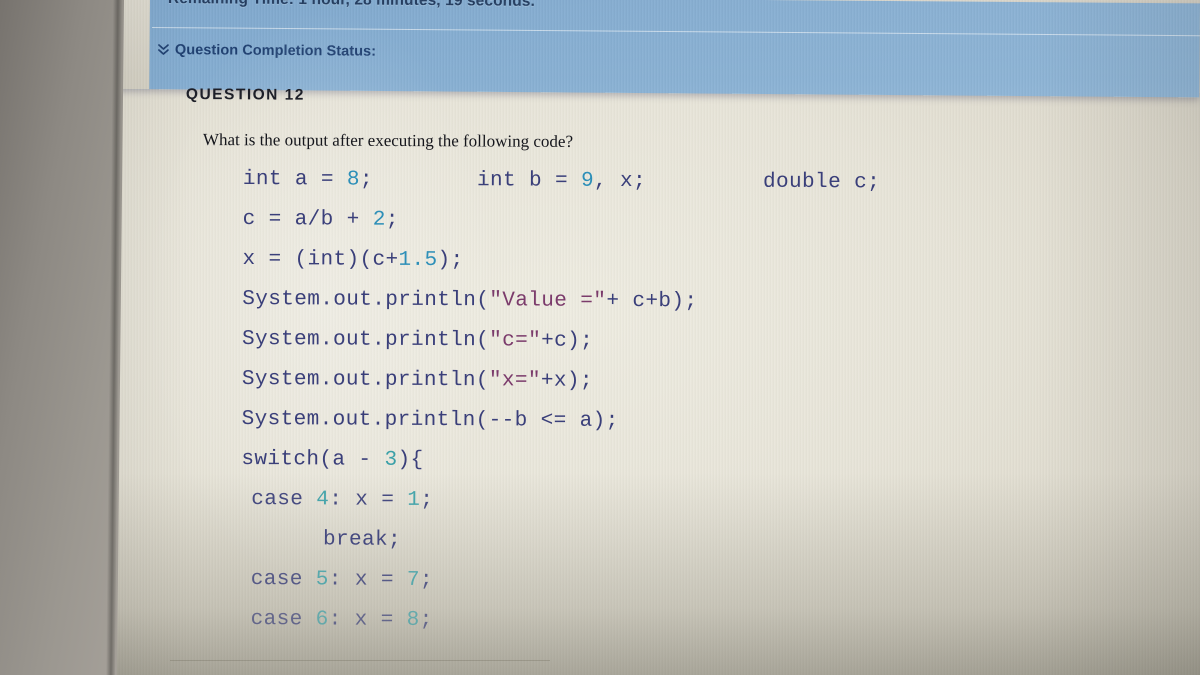  I want to click on code-token: + c+b);, so click(652, 301).